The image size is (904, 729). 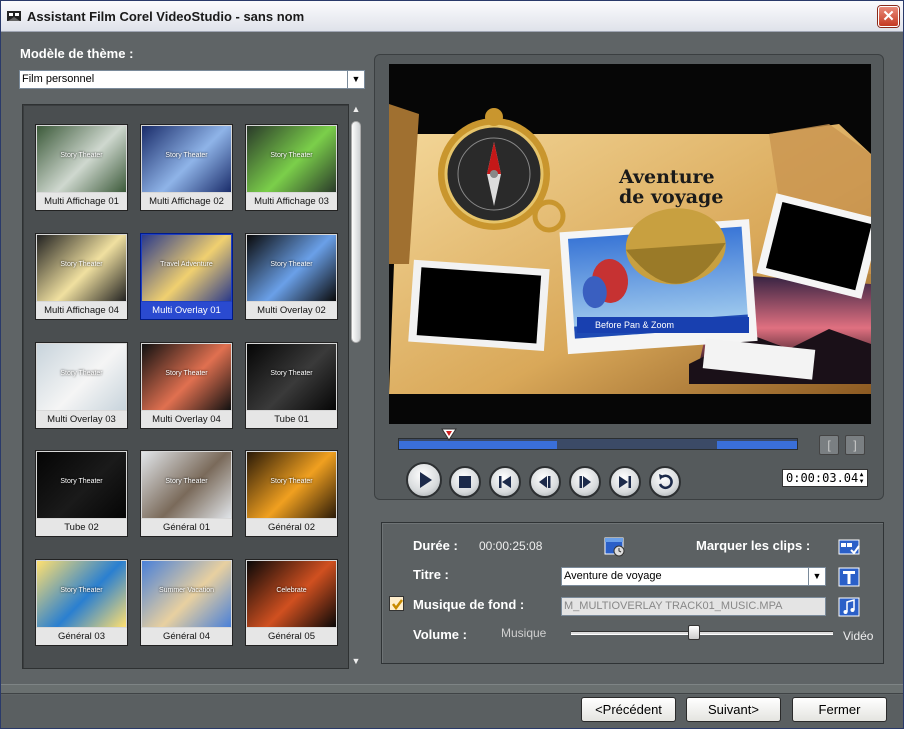 I want to click on background-music-label: Musique de fond :, so click(x=469, y=604).